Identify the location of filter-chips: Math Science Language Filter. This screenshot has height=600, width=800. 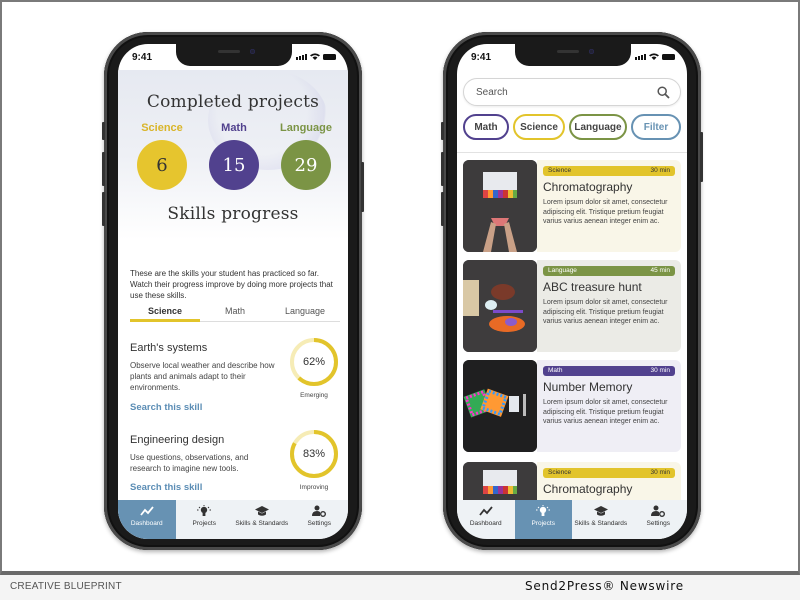
(574, 127).